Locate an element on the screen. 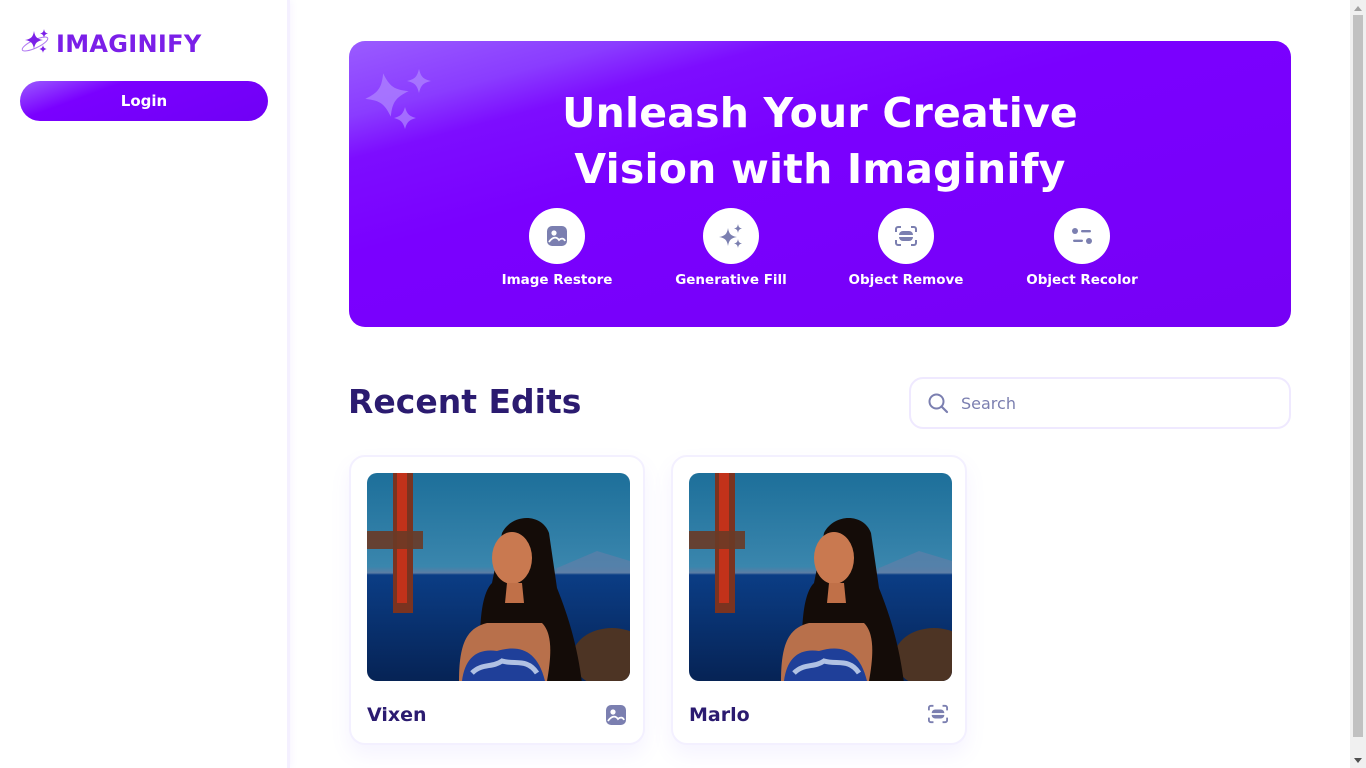  banner-title-line2: Vision with Imaginify is located at coordinates (820, 169).